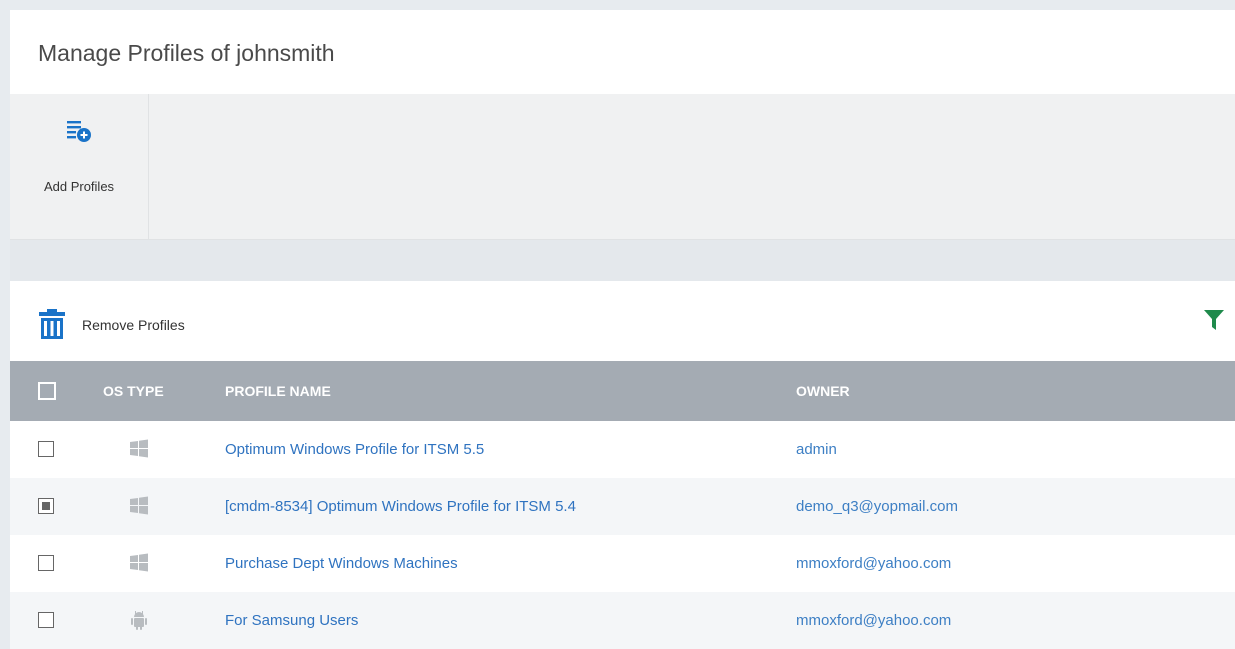 The width and height of the screenshot is (1235, 649). I want to click on actions-bar: Remove Profiles, so click(622, 321).